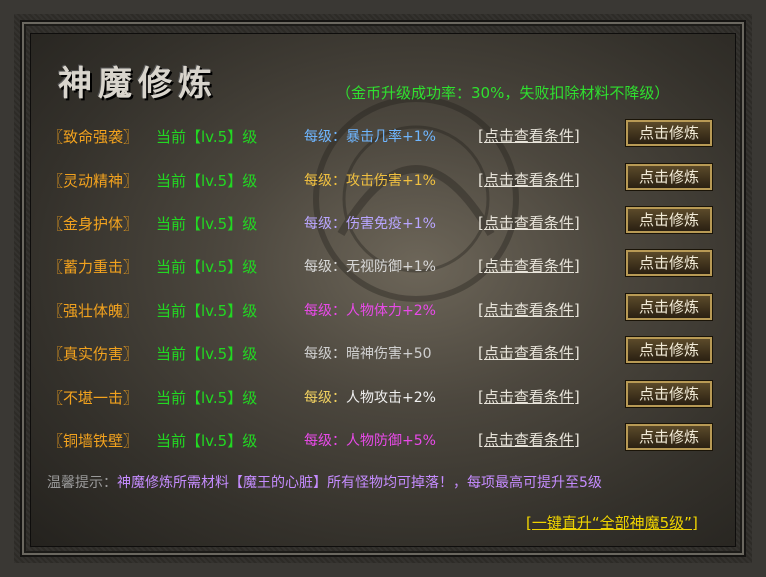 Image resolution: width=766 pixels, height=577 pixels. Describe the element at coordinates (391, 224) in the screenshot. I see `bonus-value: 伤害免疫+1%` at that location.